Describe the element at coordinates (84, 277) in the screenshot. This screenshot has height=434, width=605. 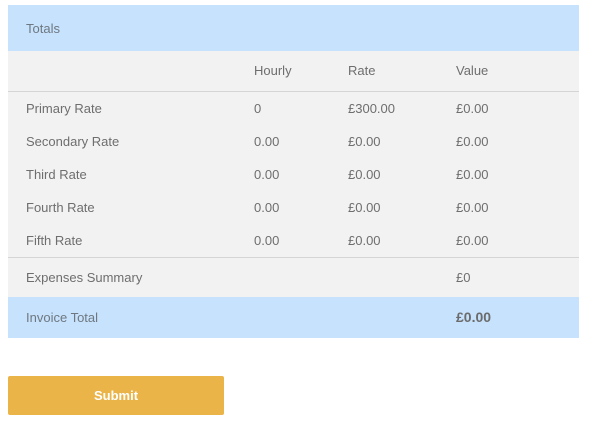
I see `expenses-summary-label: Expenses Summary` at that location.